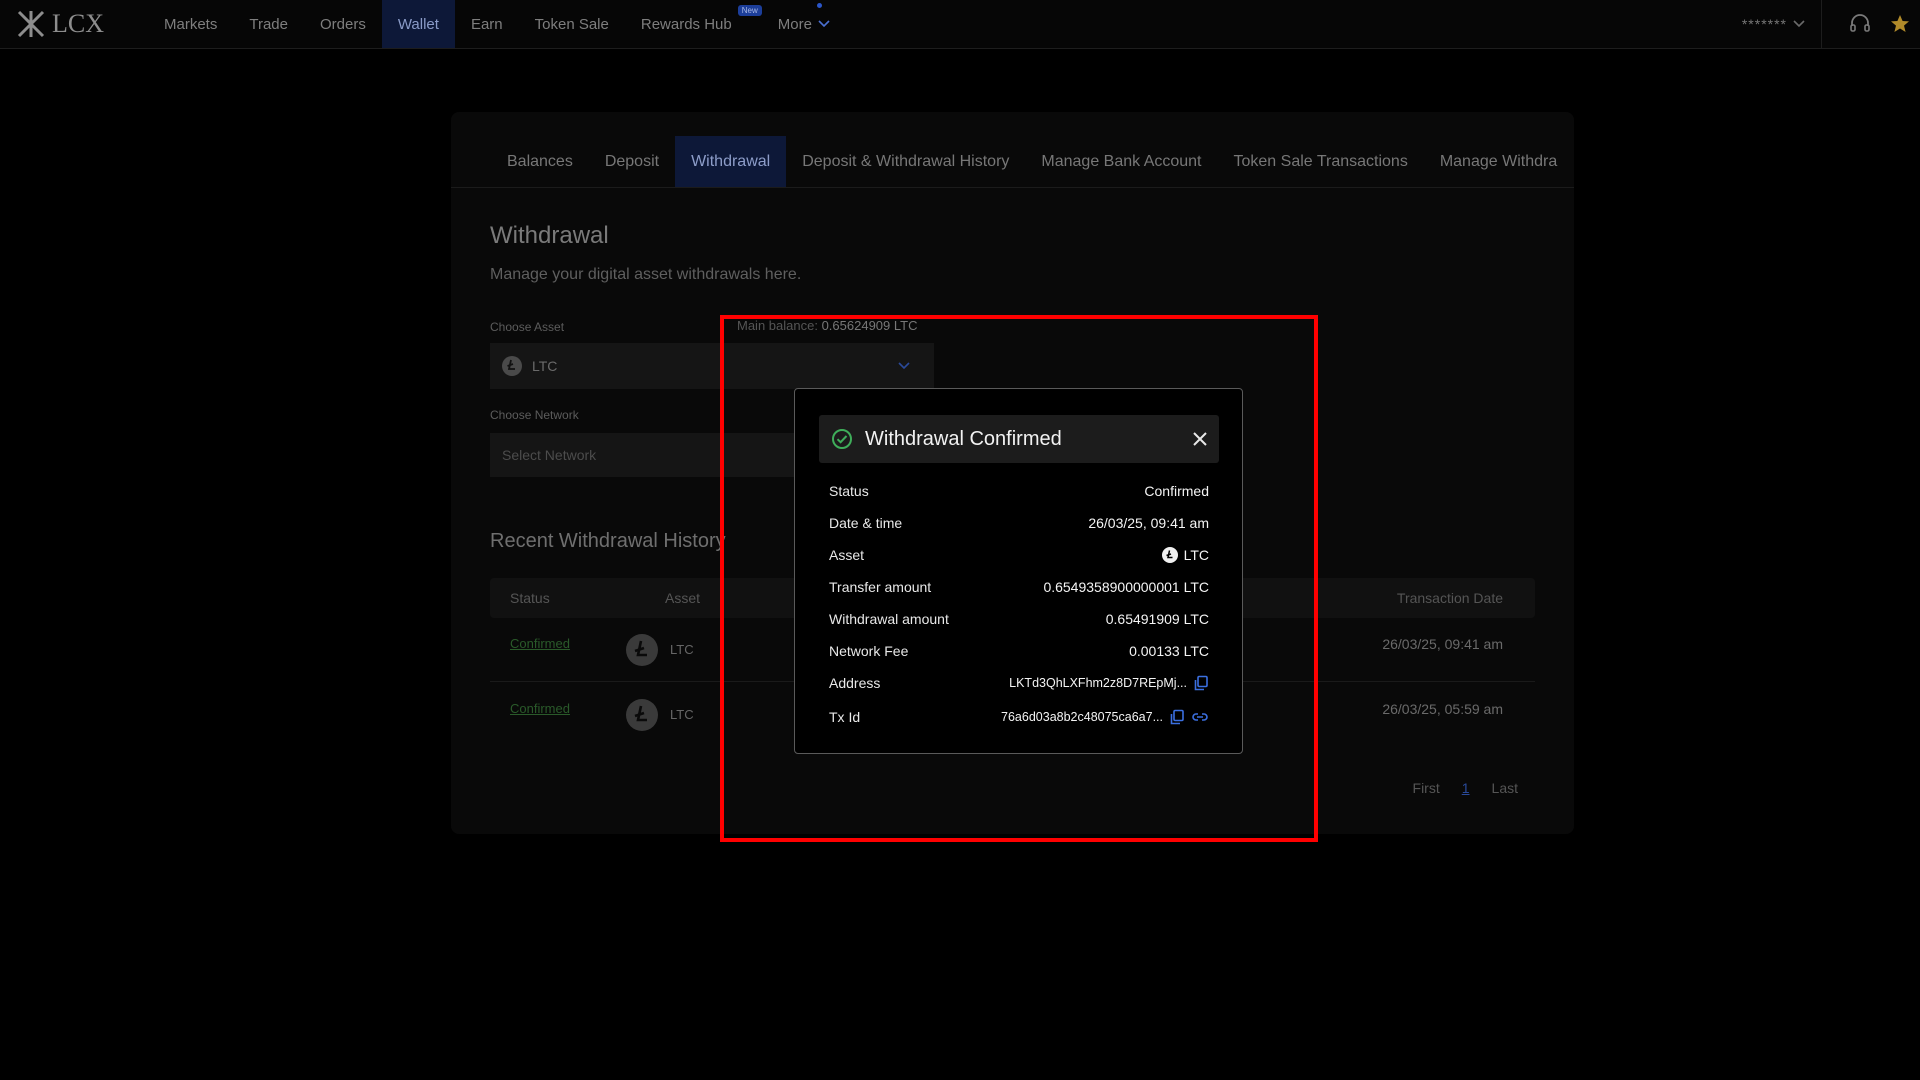 The width and height of the screenshot is (1920, 1080). Describe the element at coordinates (777, 325) in the screenshot. I see `main-balance-label: Main balance:` at that location.